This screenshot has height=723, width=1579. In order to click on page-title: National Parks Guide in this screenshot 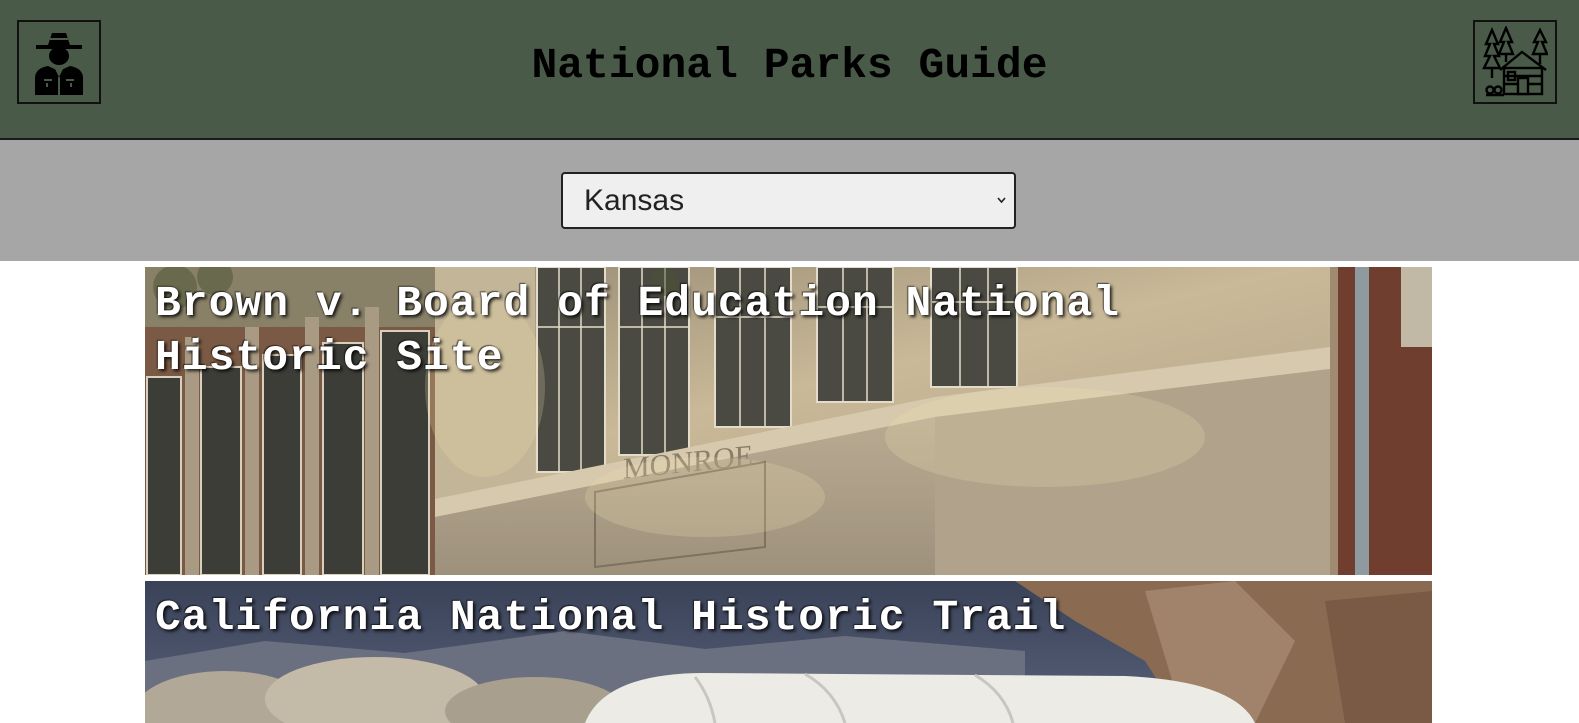, I will do `click(789, 65)`.